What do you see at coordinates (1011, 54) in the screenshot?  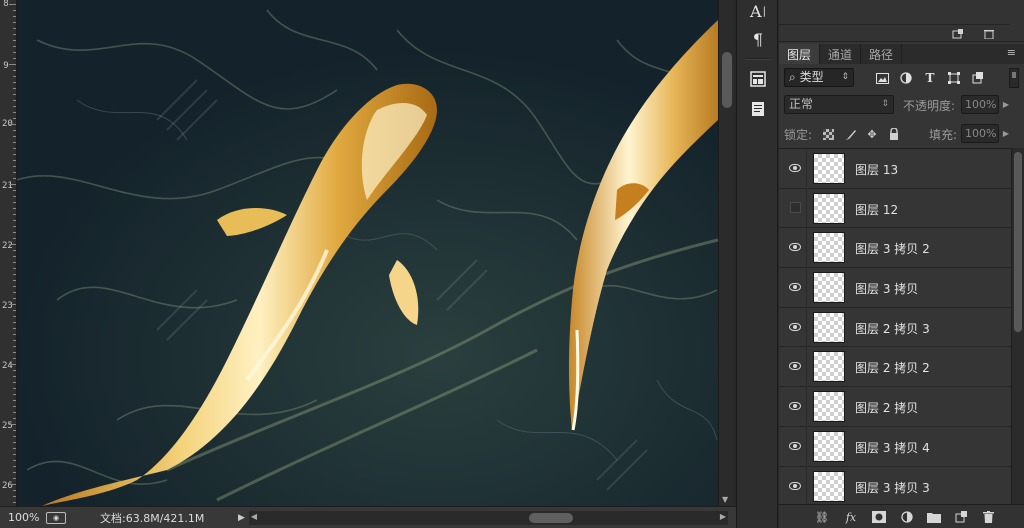 I see `panel-menu-icon: ≡` at bounding box center [1011, 54].